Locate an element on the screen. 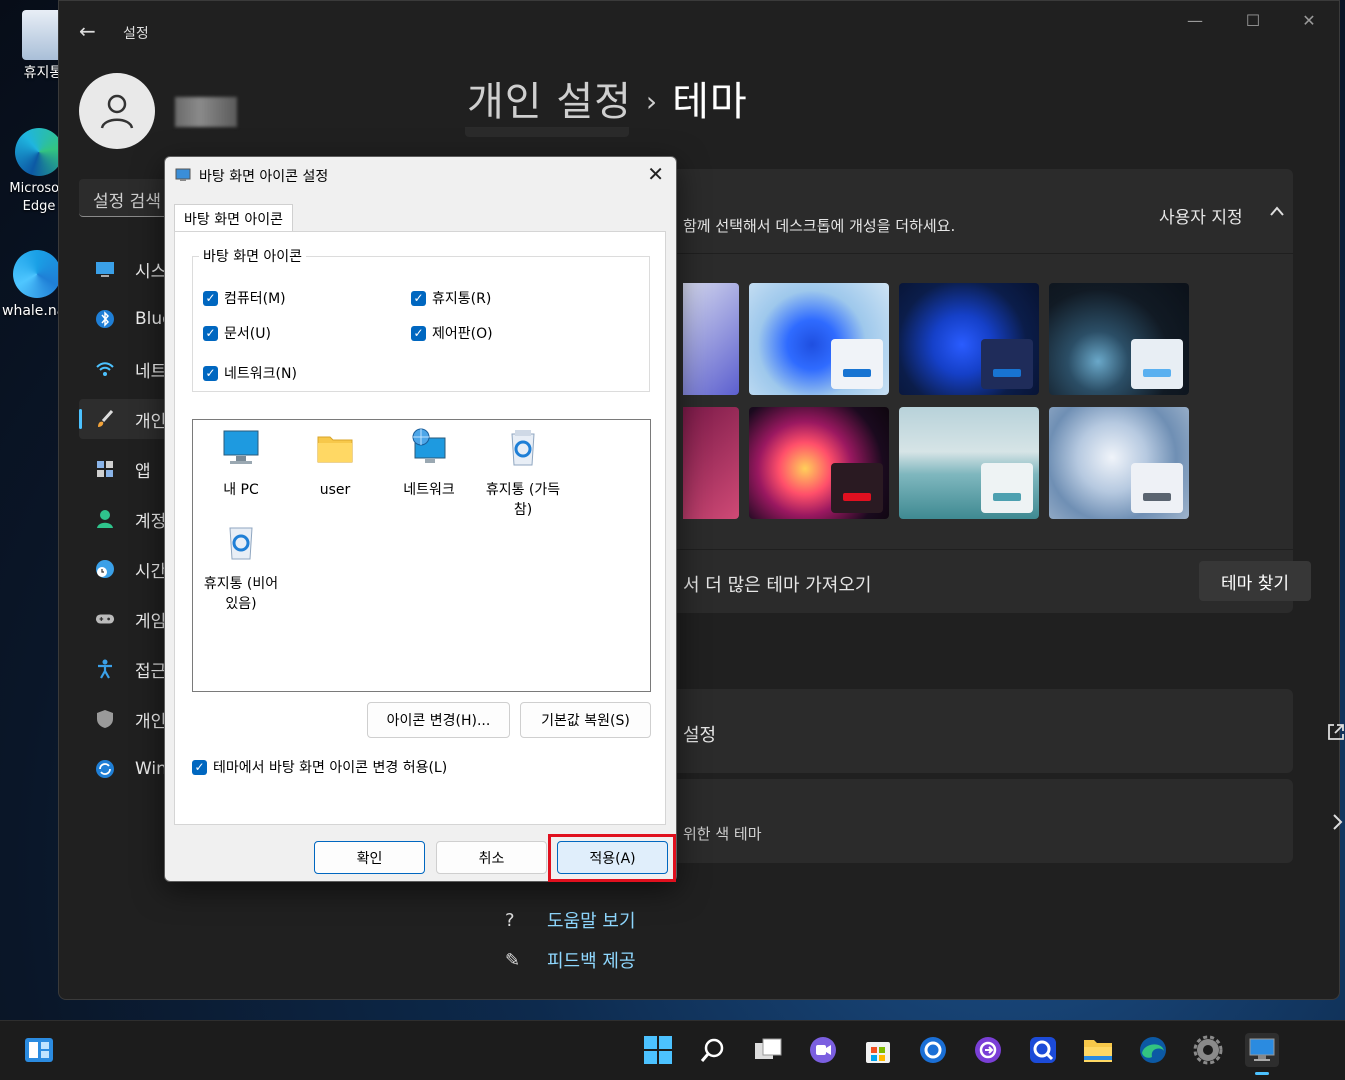  desktop-icon-label: whale.na is located at coordinates (30, 311).